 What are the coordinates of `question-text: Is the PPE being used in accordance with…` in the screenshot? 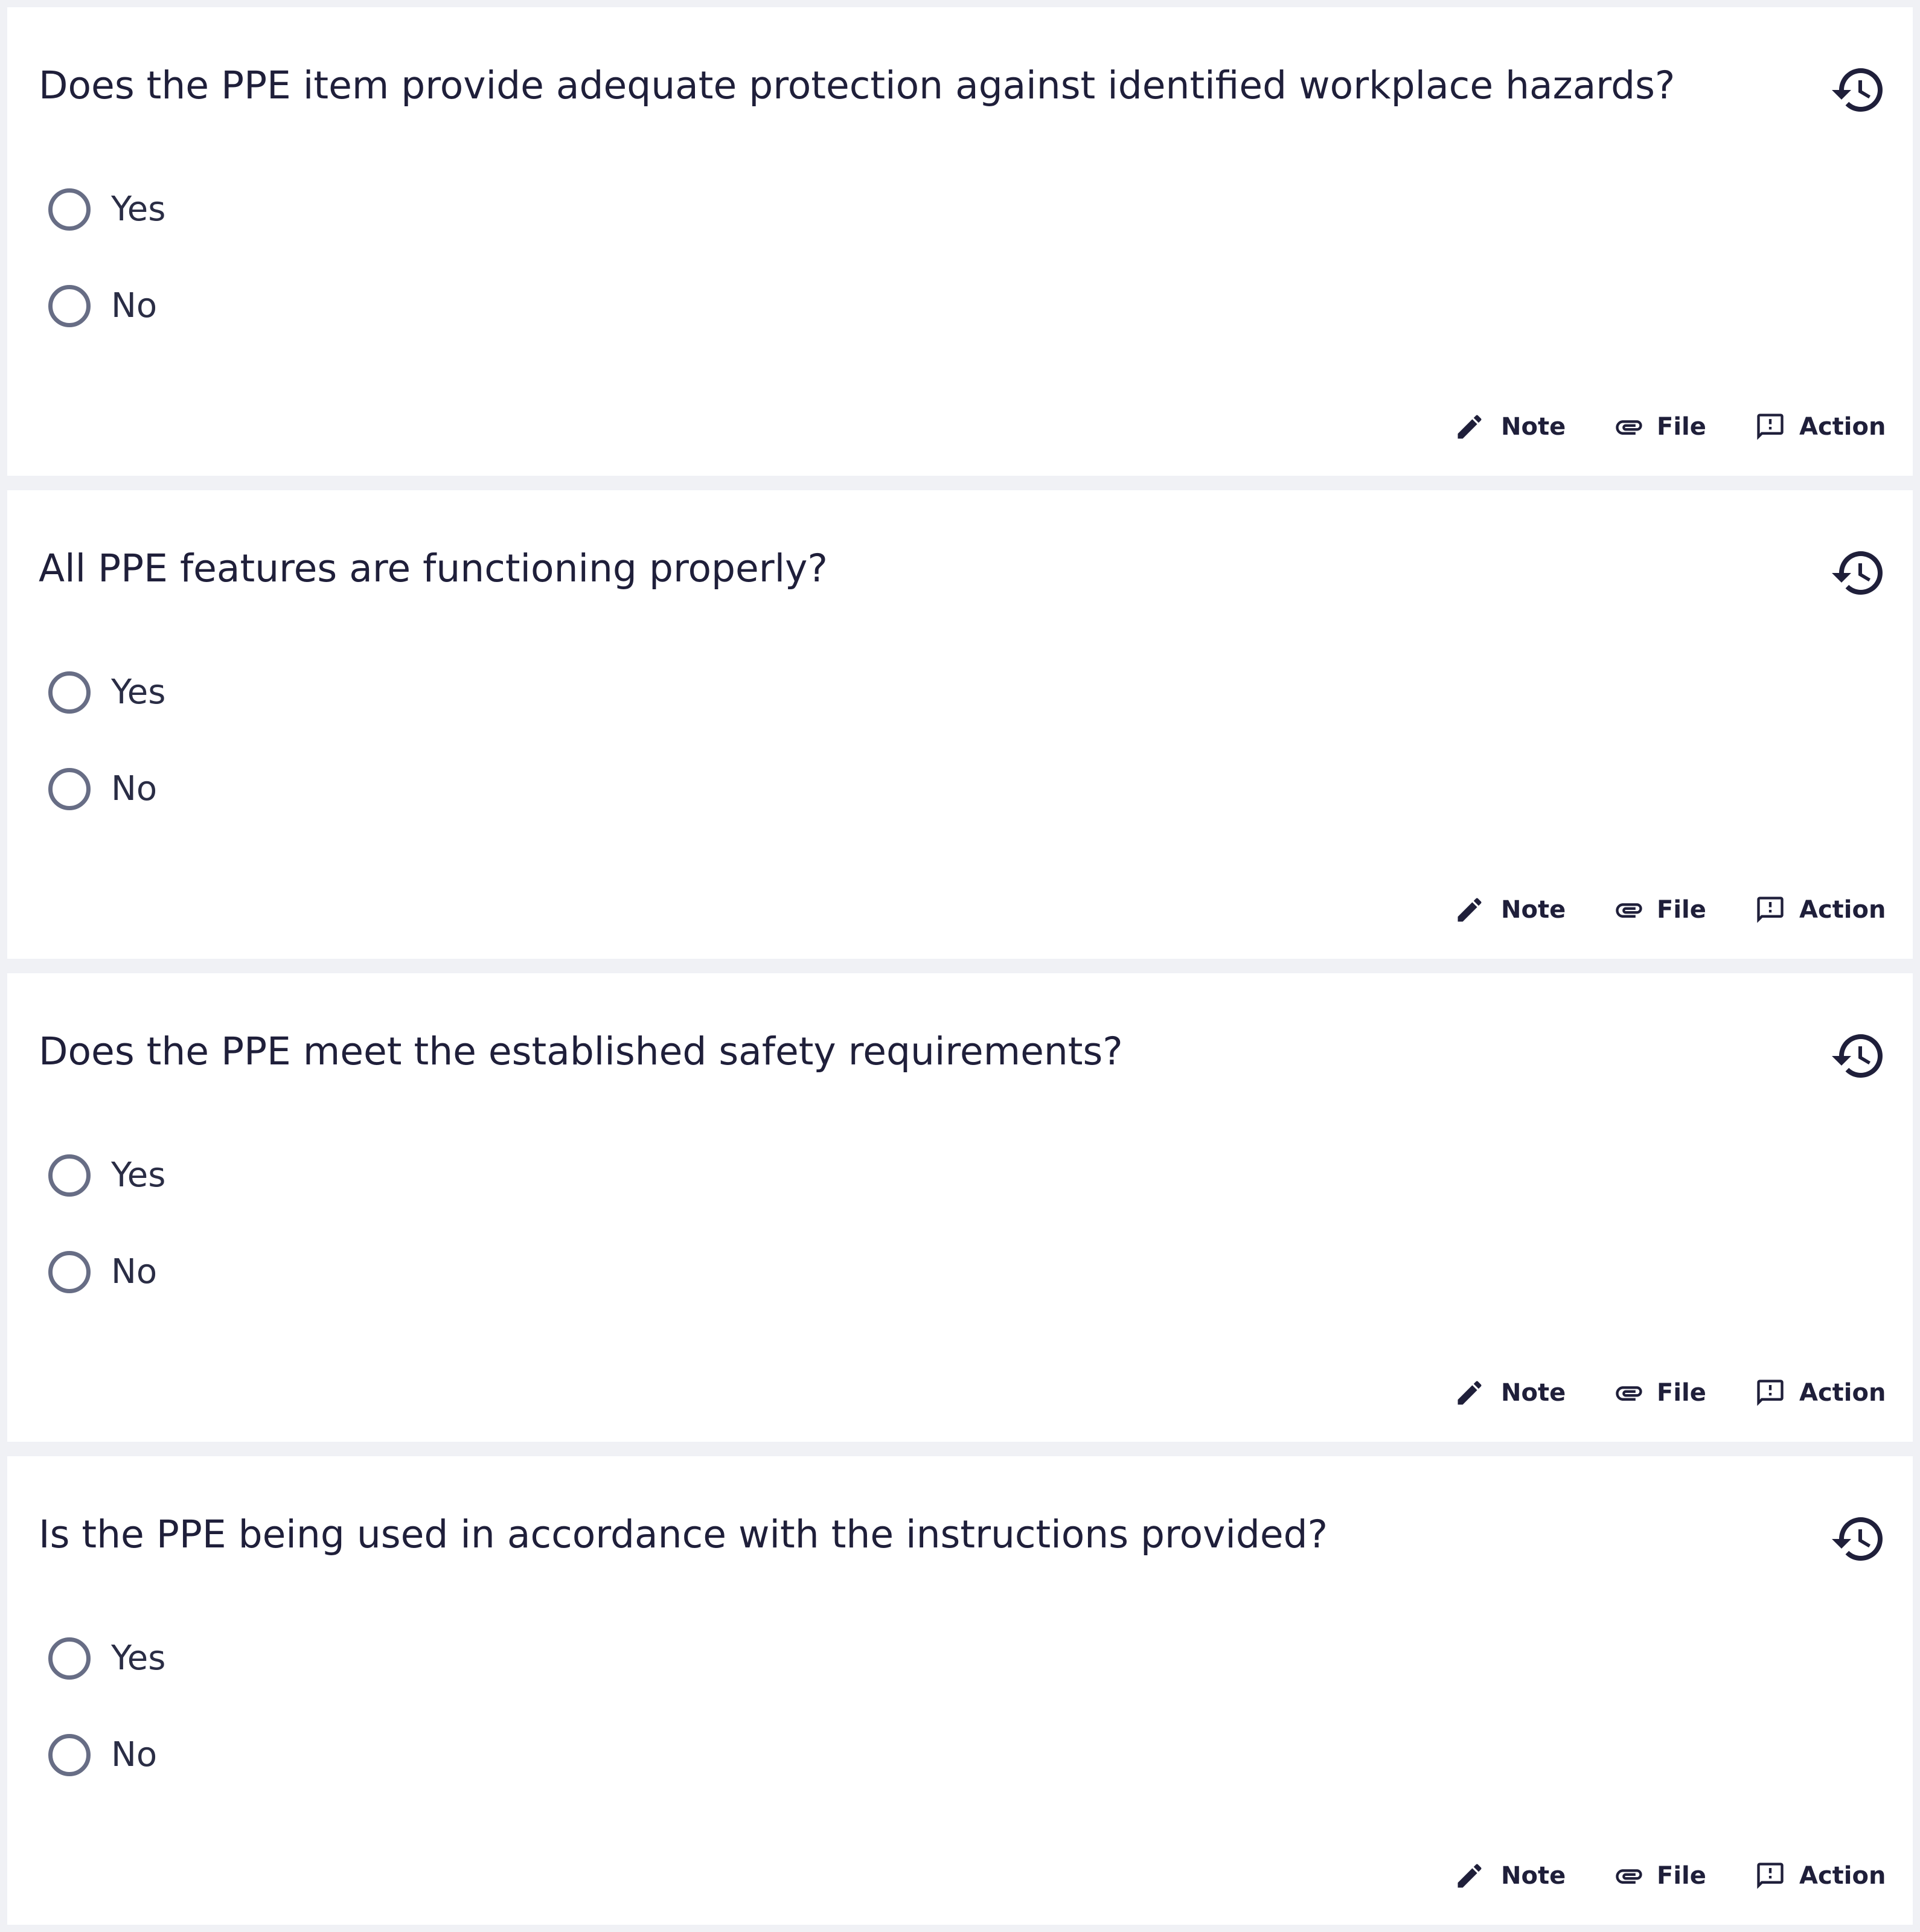 It's located at (683, 1534).